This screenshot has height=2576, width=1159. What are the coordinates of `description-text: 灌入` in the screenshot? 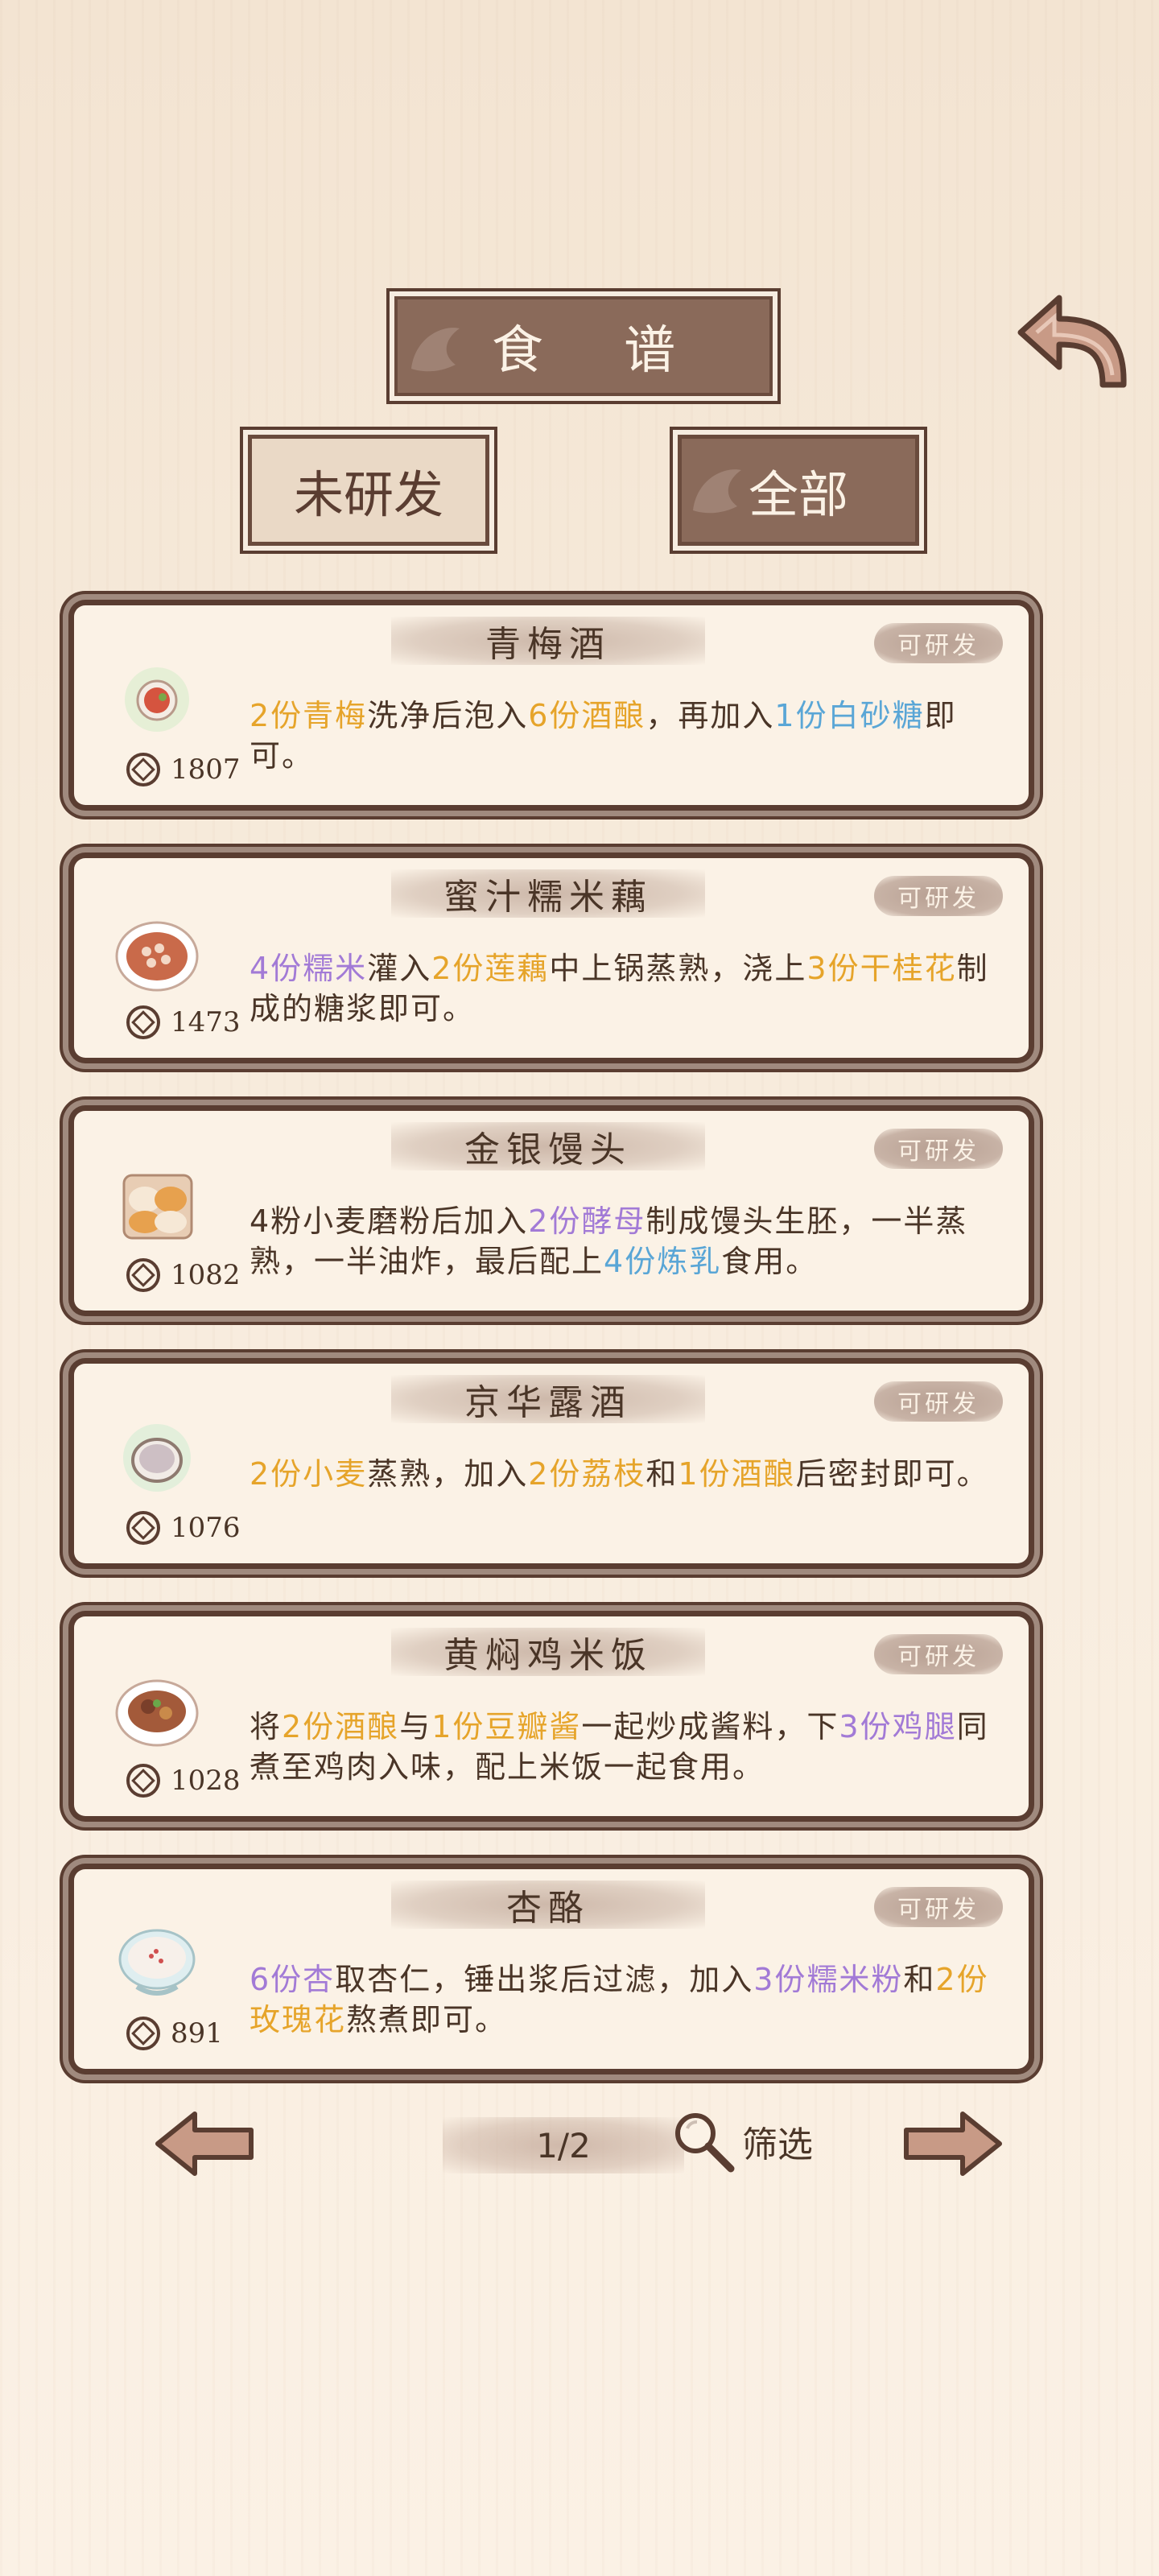 It's located at (399, 968).